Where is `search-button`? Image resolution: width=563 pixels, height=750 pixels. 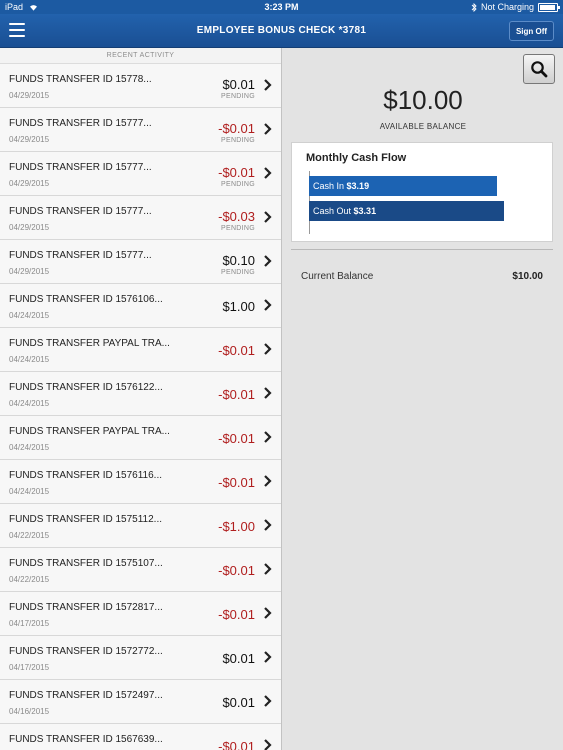
search-button is located at coordinates (539, 69).